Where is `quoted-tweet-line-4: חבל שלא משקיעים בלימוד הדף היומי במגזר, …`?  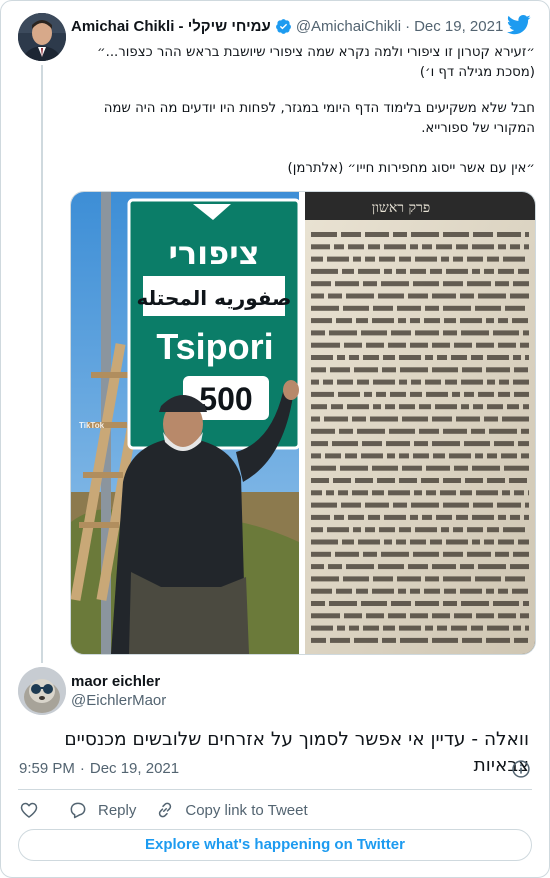 quoted-tweet-line-4: חבל שלא משקיעים בלימוד הדף היומי במגזר, … is located at coordinates (319, 108).